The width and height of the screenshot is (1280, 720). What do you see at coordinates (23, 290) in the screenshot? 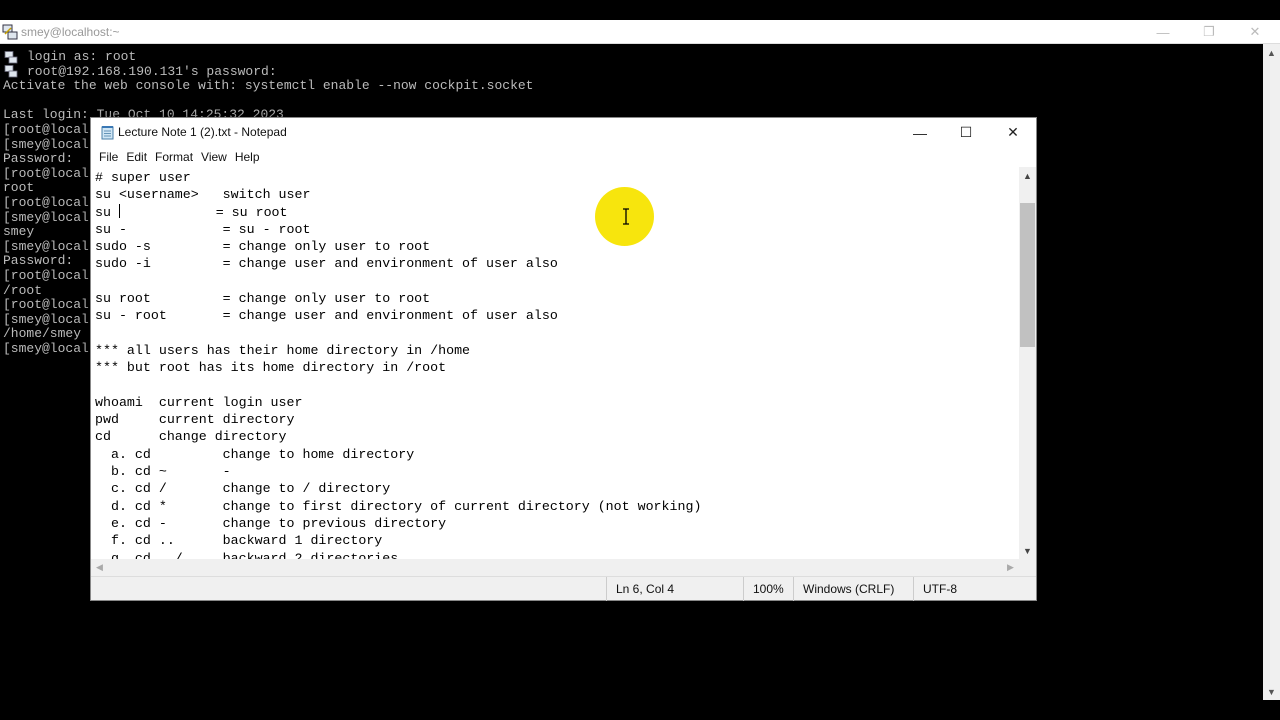
I see `terminal-line-text: /root` at bounding box center [23, 290].